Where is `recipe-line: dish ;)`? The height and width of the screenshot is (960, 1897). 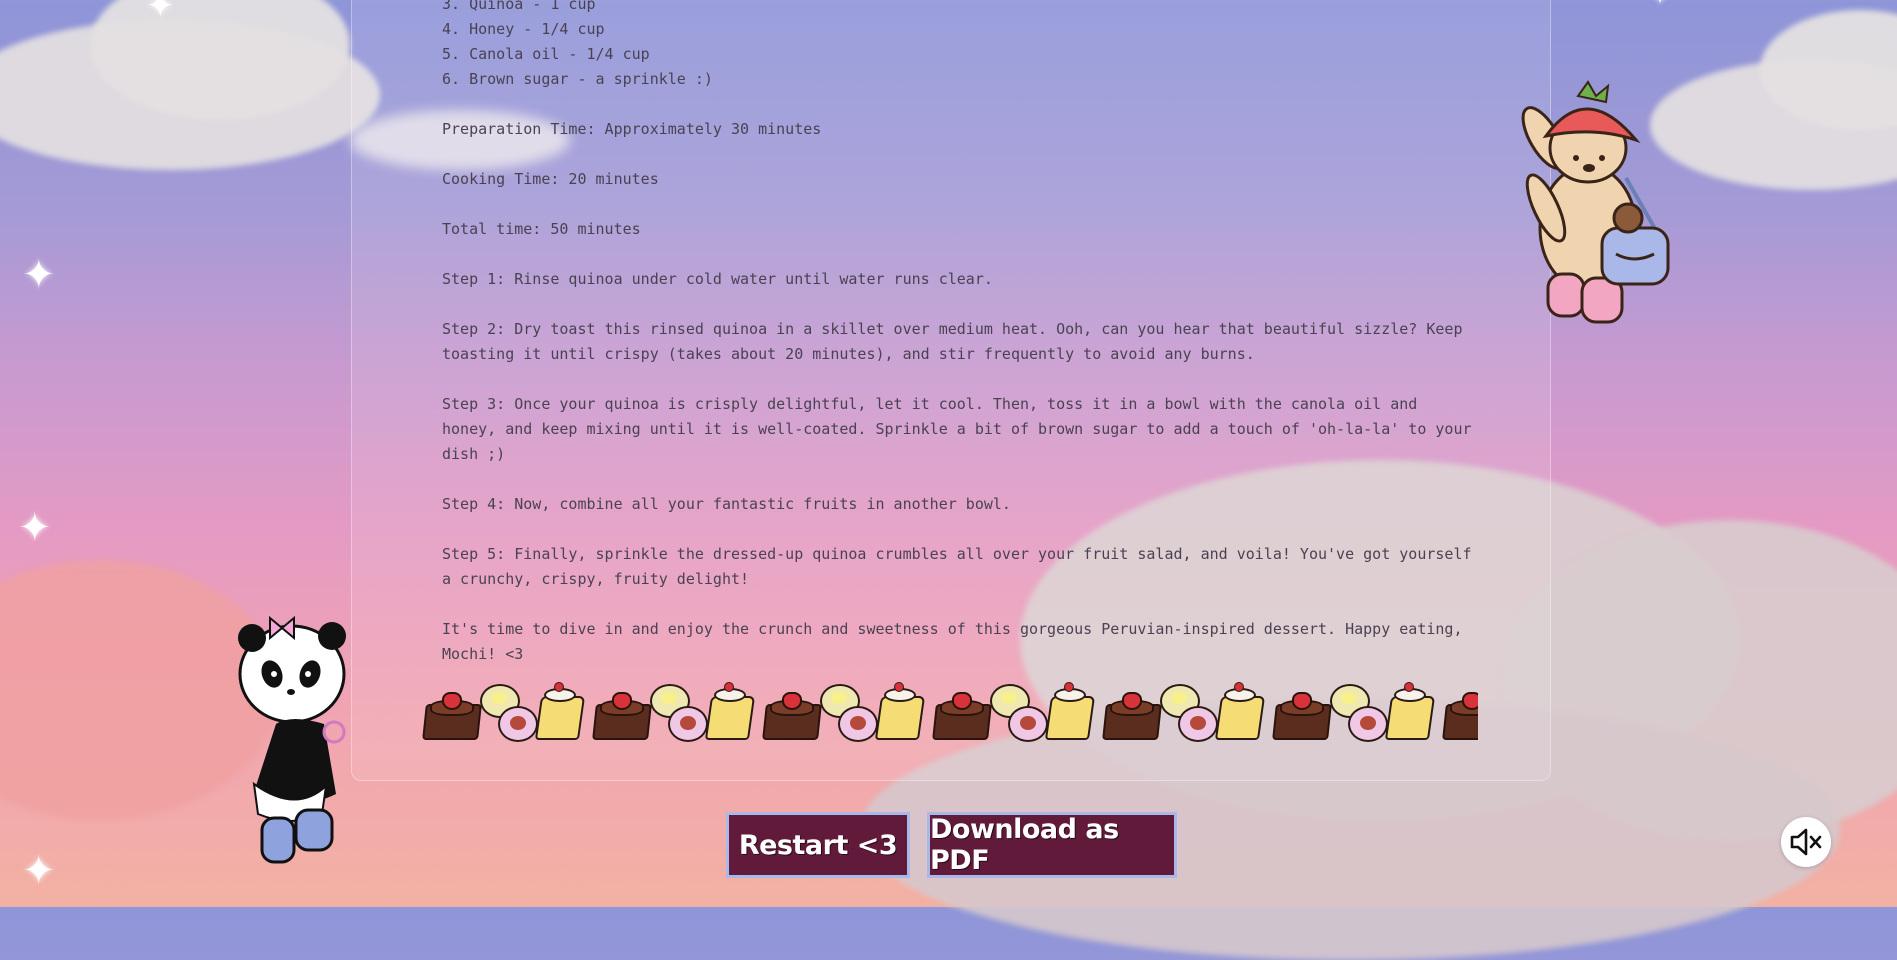
recipe-line: dish ;) is located at coordinates (474, 454).